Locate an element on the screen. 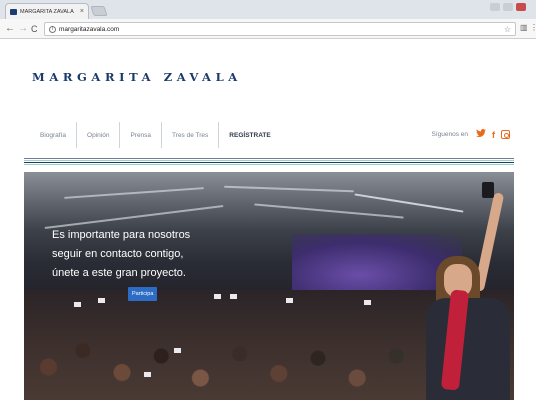 The width and height of the screenshot is (536, 402). minimize-button is located at coordinates (495, 7).